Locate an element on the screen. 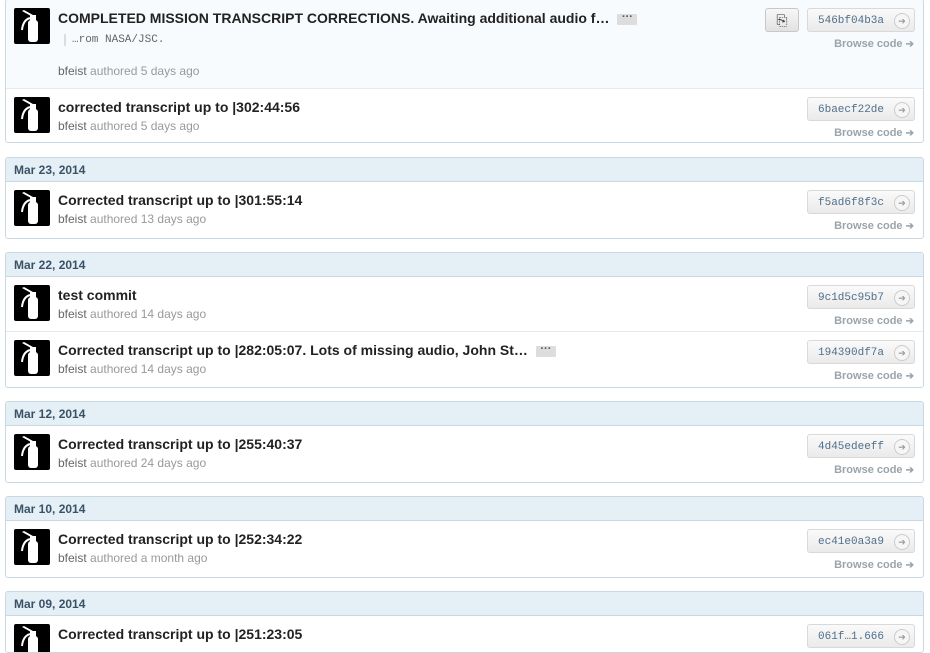 The image size is (930, 653). copy-sha-button: ⎘ is located at coordinates (782, 20).